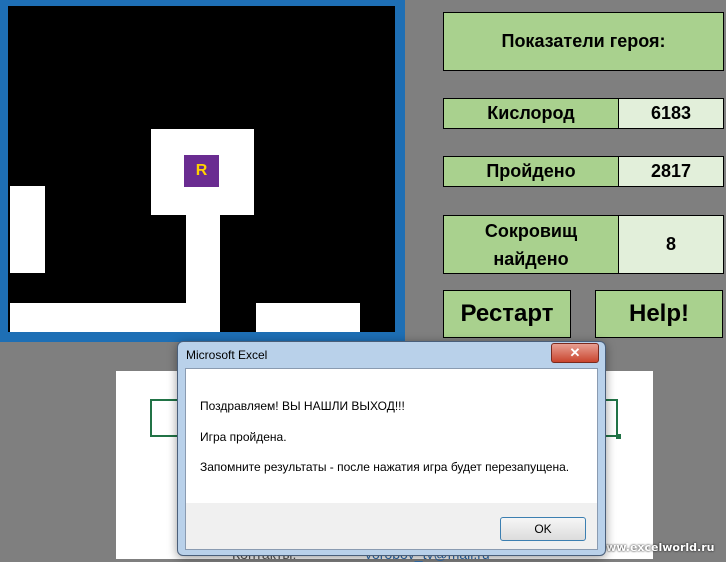 This screenshot has width=726, height=562. I want to click on treasure-label-line1: Сокровищ, so click(531, 230).